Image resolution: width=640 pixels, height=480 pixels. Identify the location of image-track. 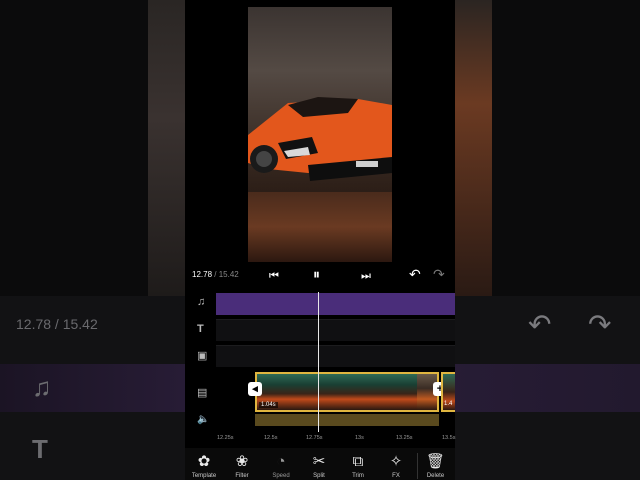
(335, 356).